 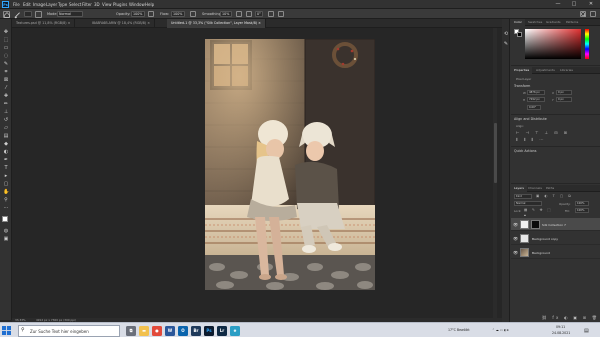 What do you see at coordinates (222, 330) in the screenshot?
I see `taskbar-lightroom-icon: Lr` at bounding box center [222, 330].